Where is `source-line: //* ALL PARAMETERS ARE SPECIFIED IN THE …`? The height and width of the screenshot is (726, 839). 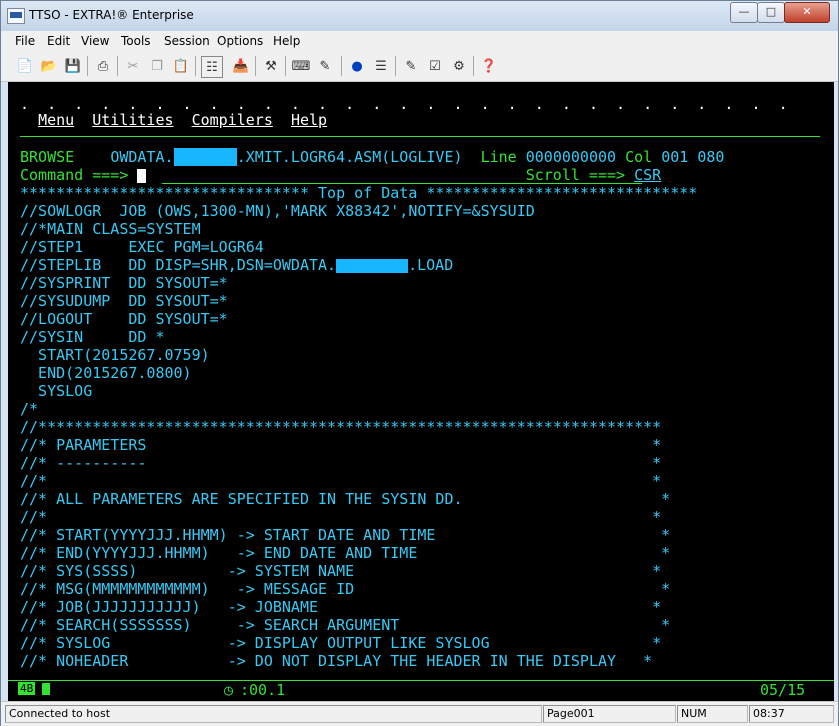
source-line: //* ALL PARAMETERS ARE SPECIFIED IN THE … is located at coordinates (345, 499).